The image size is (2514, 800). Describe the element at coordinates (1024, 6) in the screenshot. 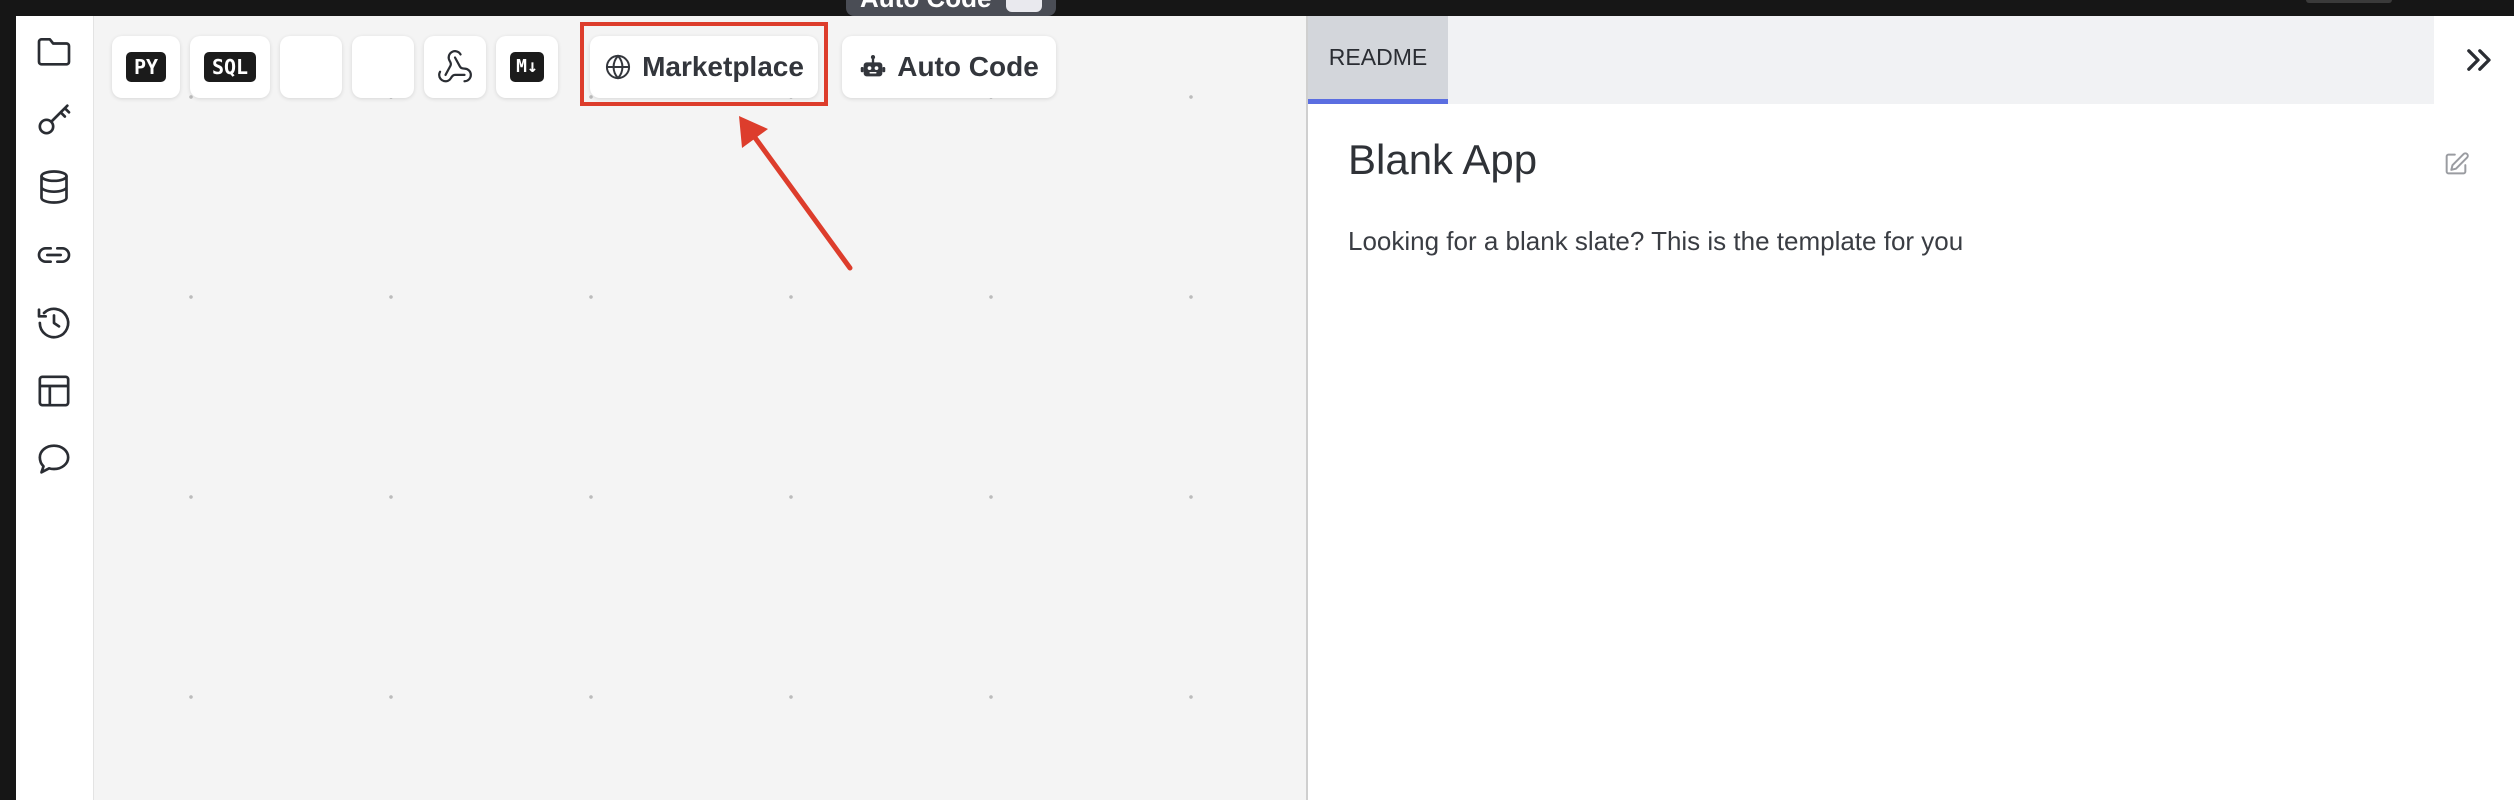

I see `tooltip-shortcut-key` at that location.